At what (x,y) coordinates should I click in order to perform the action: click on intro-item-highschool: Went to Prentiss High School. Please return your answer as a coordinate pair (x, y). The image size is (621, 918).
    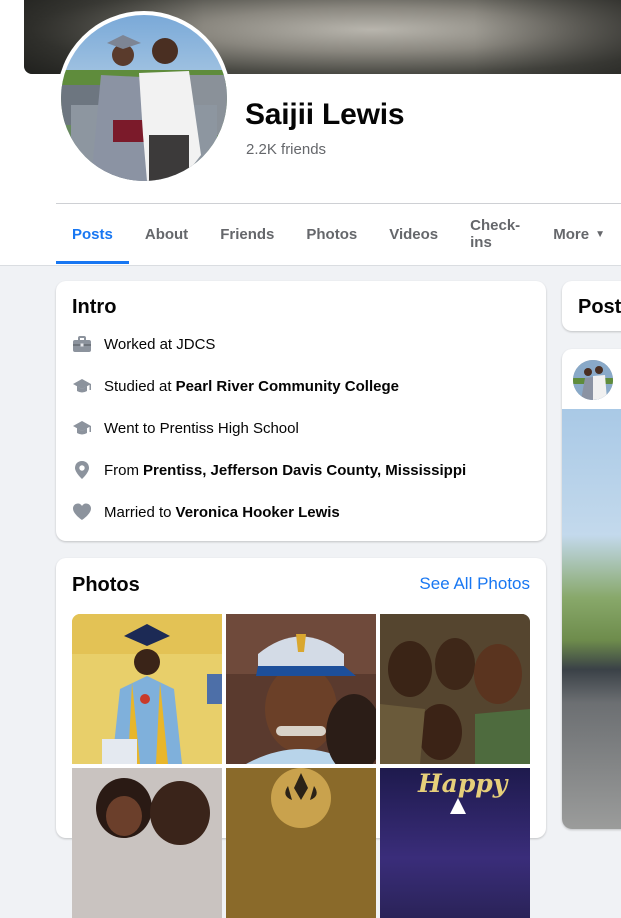
    Looking at the image, I should click on (185, 428).